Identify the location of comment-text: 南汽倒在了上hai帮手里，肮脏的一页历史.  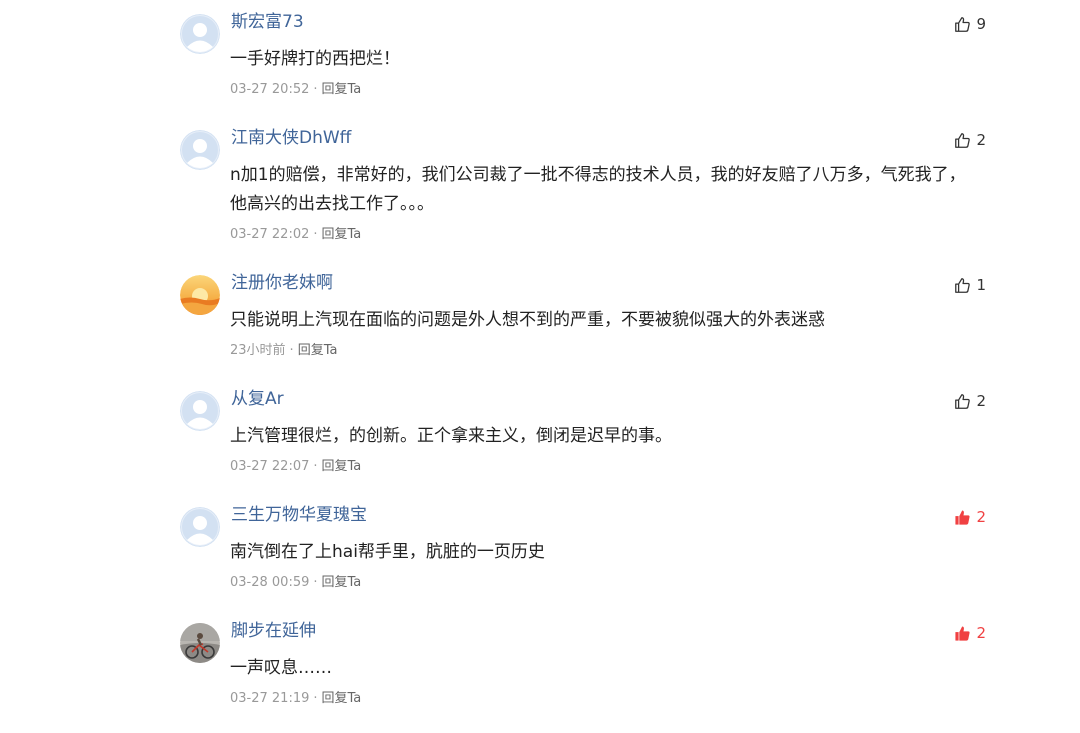
(387, 552).